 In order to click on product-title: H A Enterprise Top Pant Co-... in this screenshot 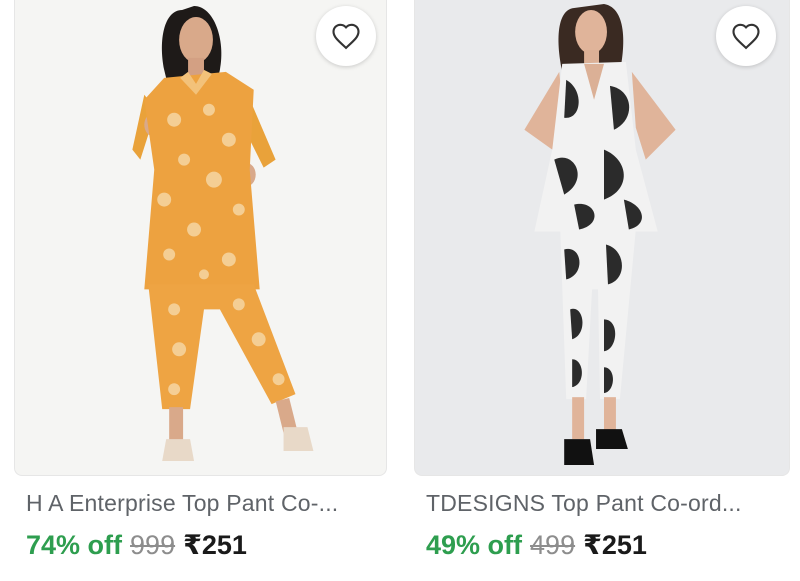, I will do `click(206, 503)`.